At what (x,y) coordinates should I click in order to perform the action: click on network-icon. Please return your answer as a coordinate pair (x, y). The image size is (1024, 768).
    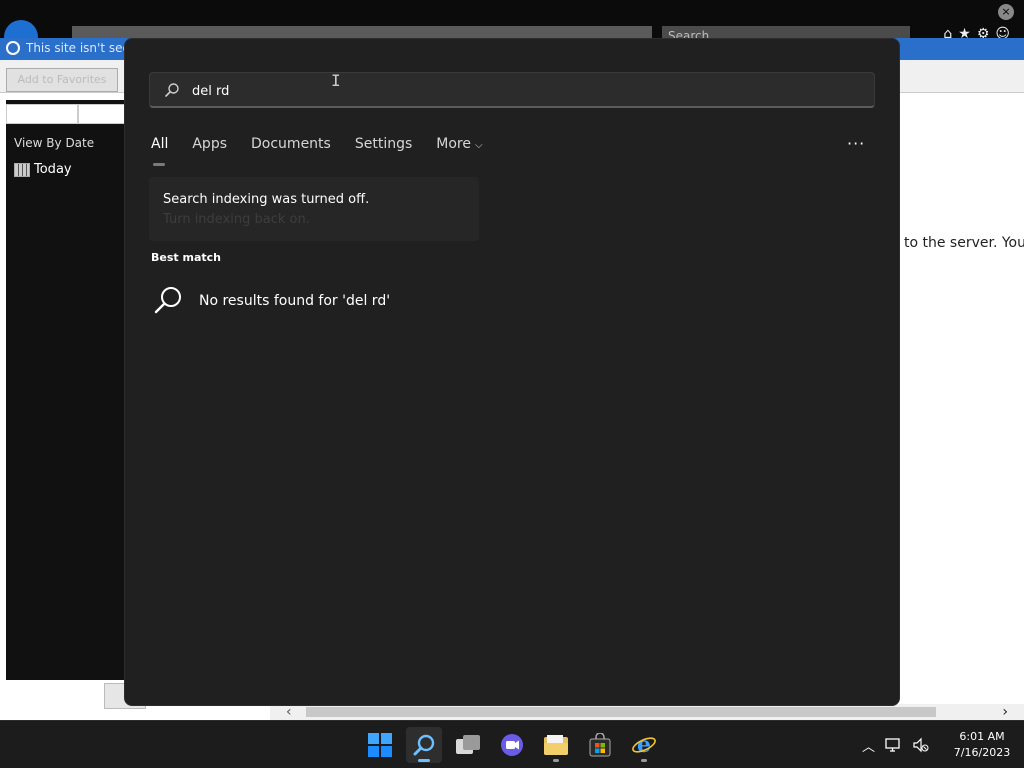
    Looking at the image, I should click on (894, 745).